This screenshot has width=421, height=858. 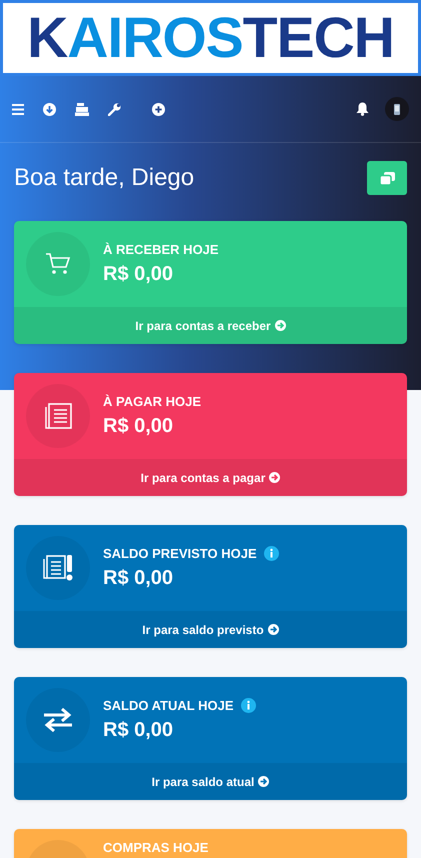 What do you see at coordinates (180, 553) in the screenshot?
I see `card-title: SALDO PREVISTO HOJE` at bounding box center [180, 553].